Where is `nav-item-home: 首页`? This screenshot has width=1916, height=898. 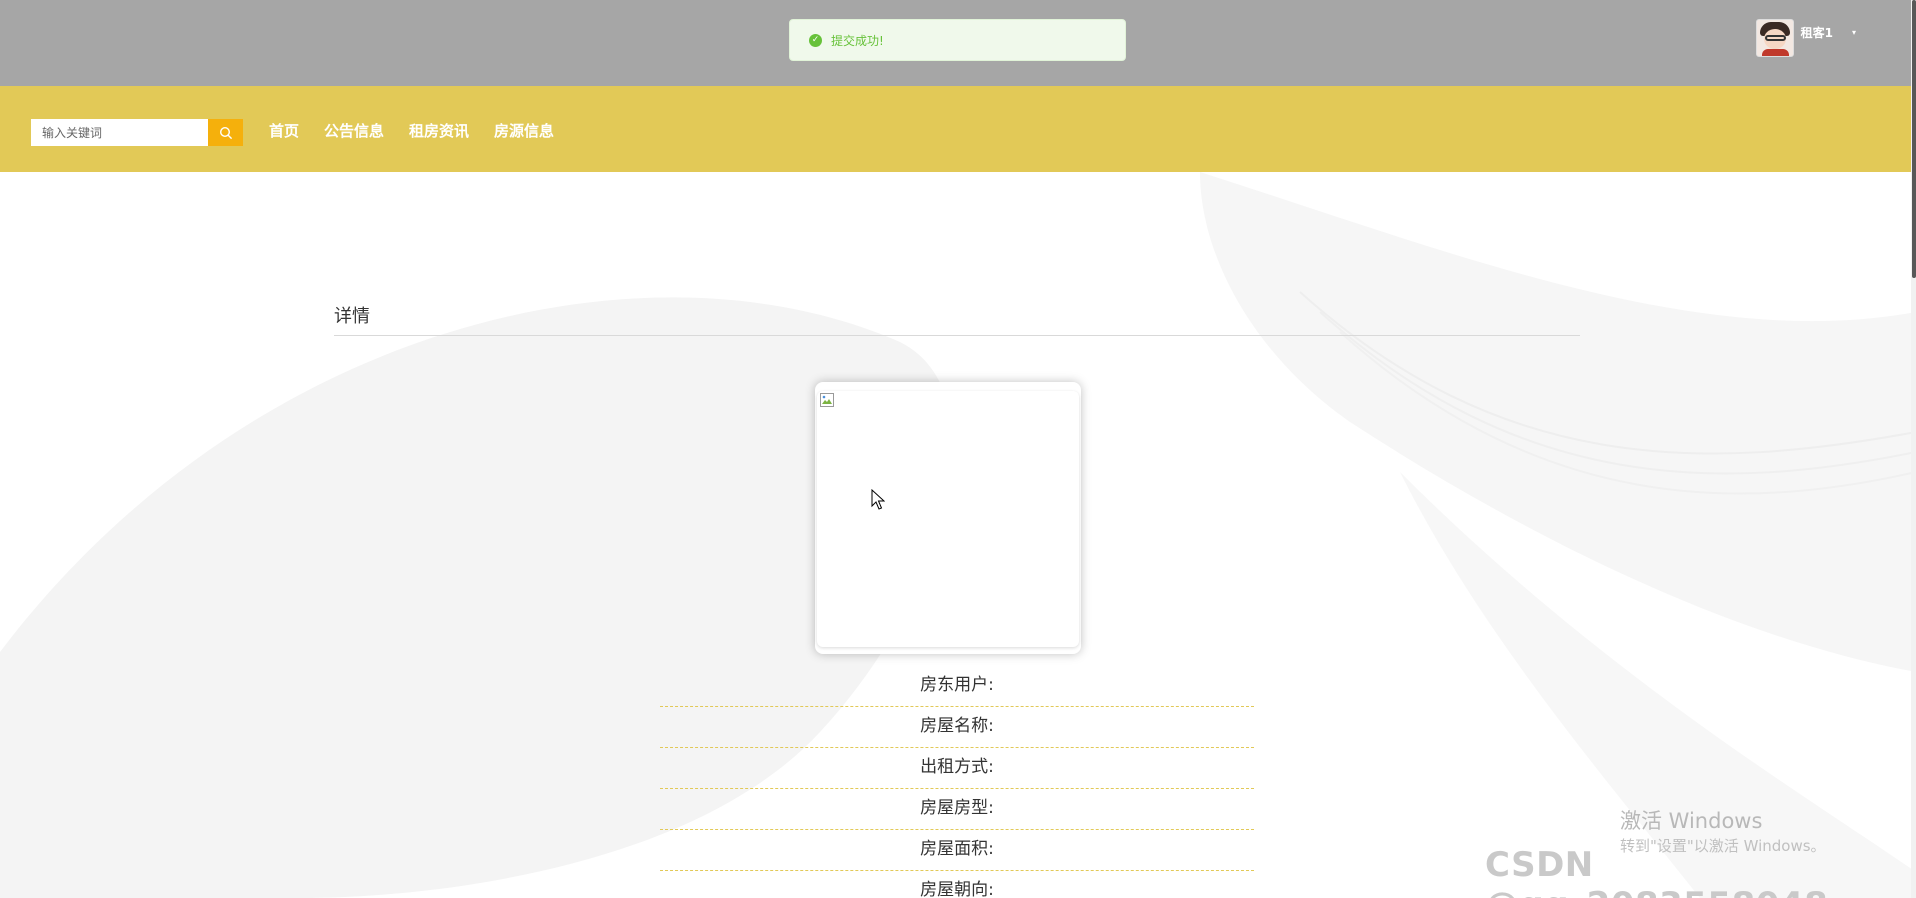 nav-item-home: 首页 is located at coordinates (284, 130).